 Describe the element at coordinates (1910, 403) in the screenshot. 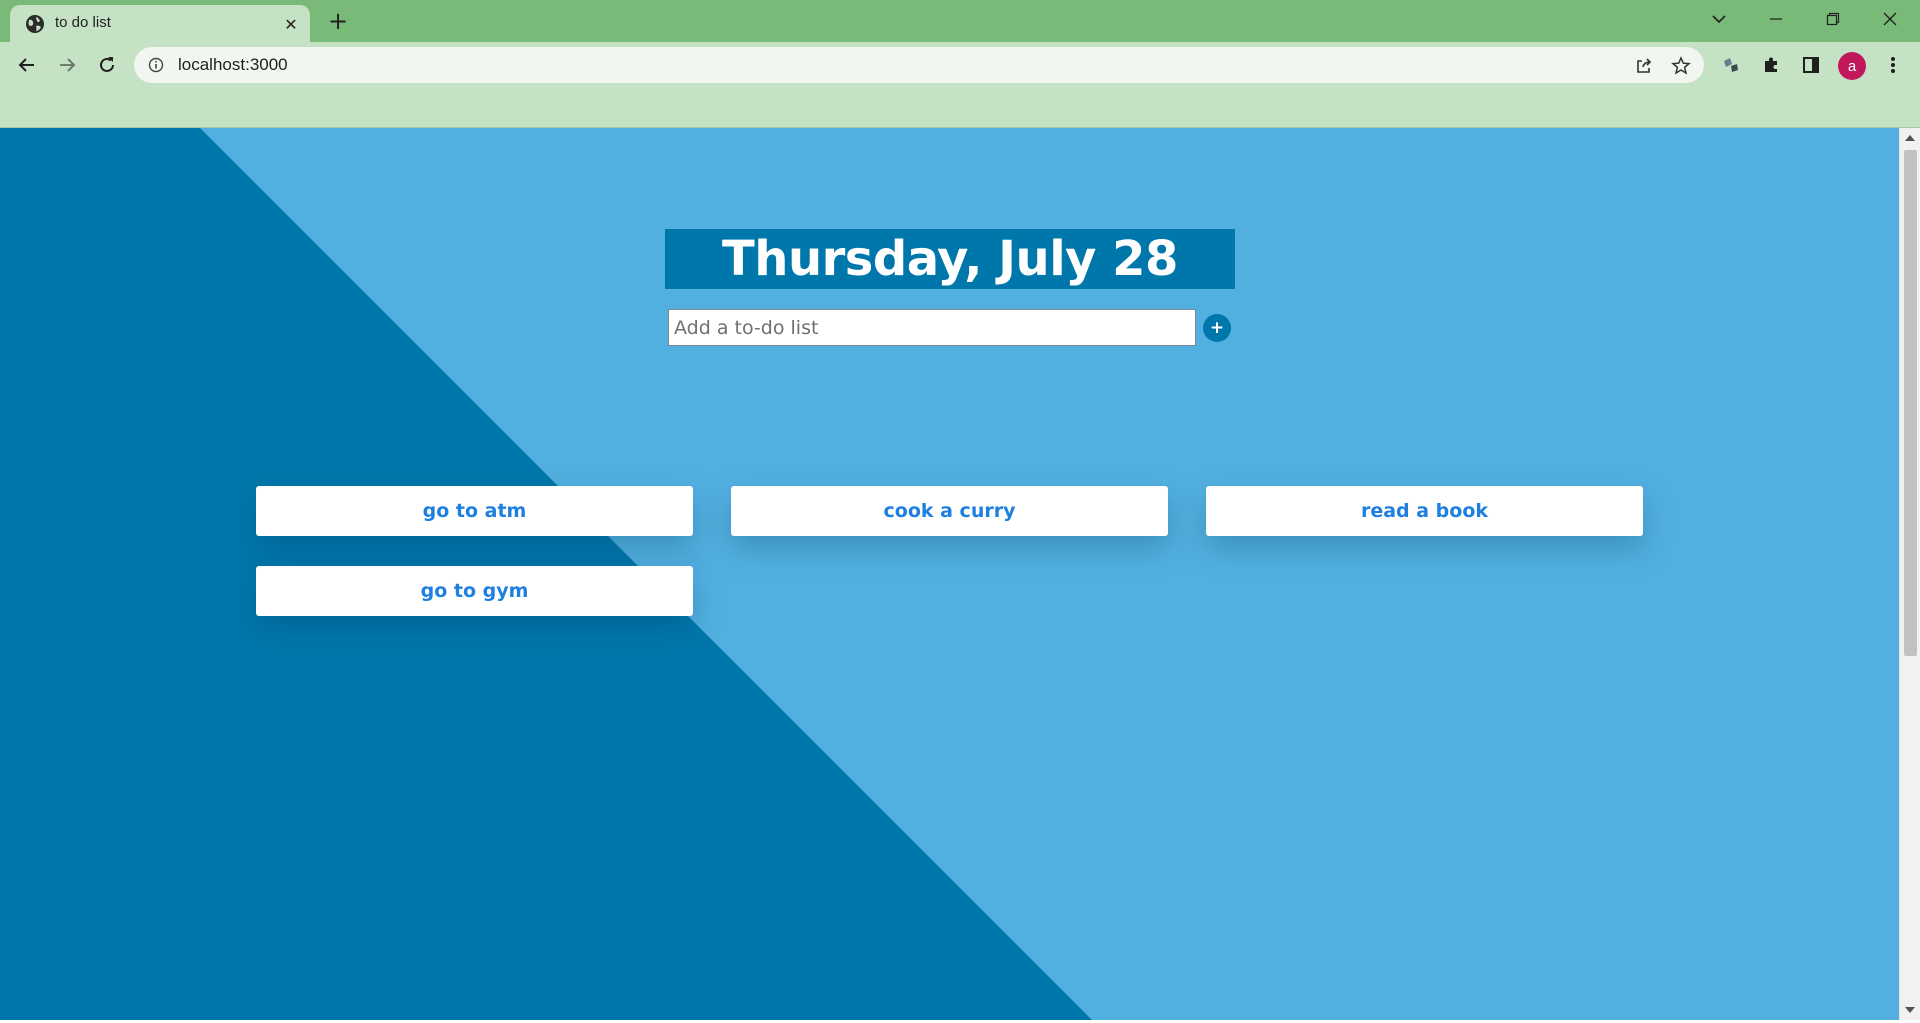

I see `scrollbar-thumb` at that location.